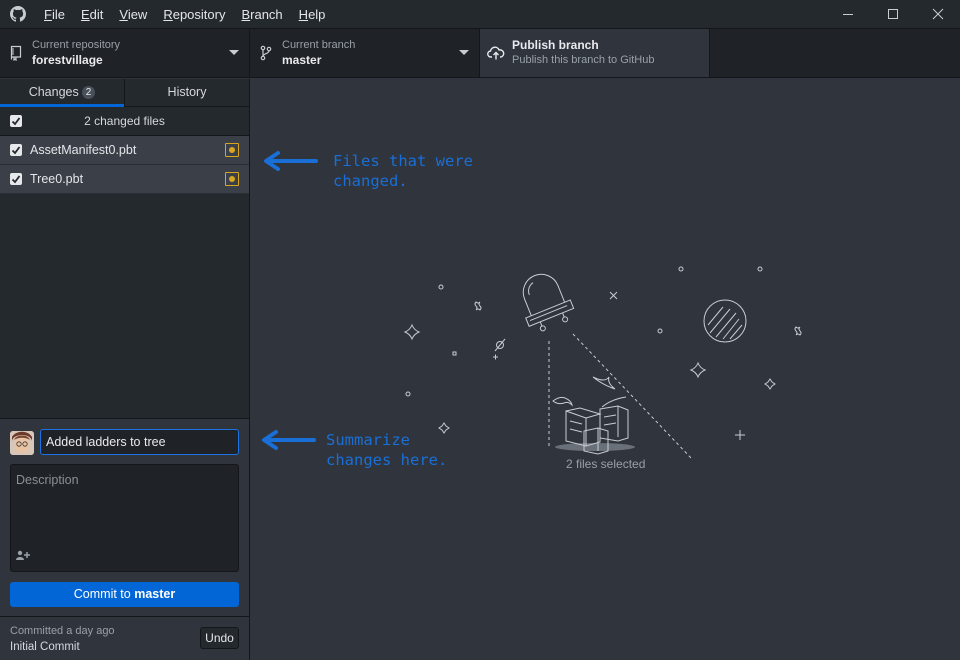  What do you see at coordinates (602, 363) in the screenshot?
I see `space-telescope-illustration` at bounding box center [602, 363].